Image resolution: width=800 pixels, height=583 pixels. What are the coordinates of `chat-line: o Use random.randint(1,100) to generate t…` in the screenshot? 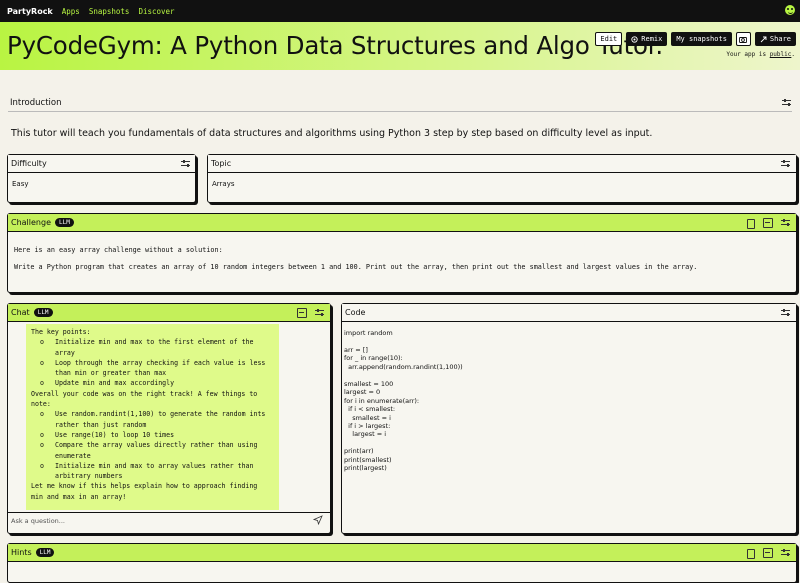 It's located at (148, 414).